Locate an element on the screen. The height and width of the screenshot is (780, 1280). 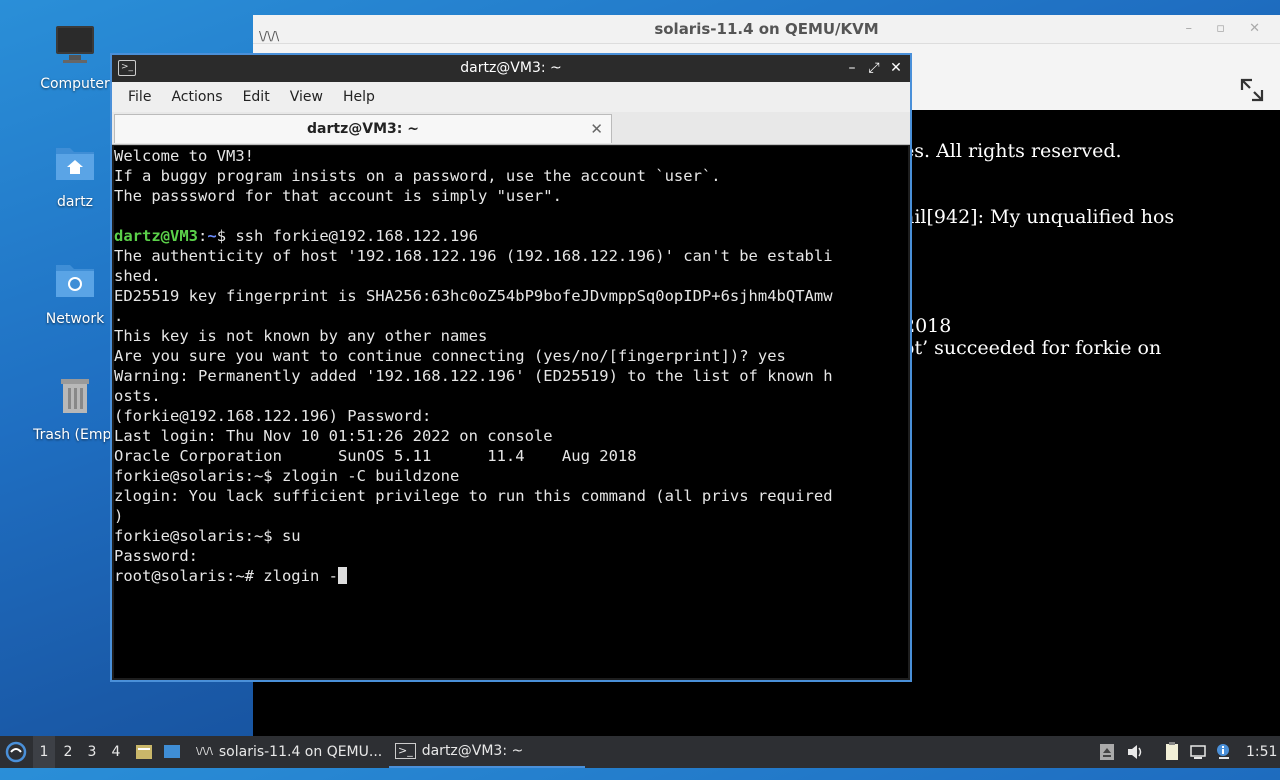
workspace-3: 3 is located at coordinates (92, 752).